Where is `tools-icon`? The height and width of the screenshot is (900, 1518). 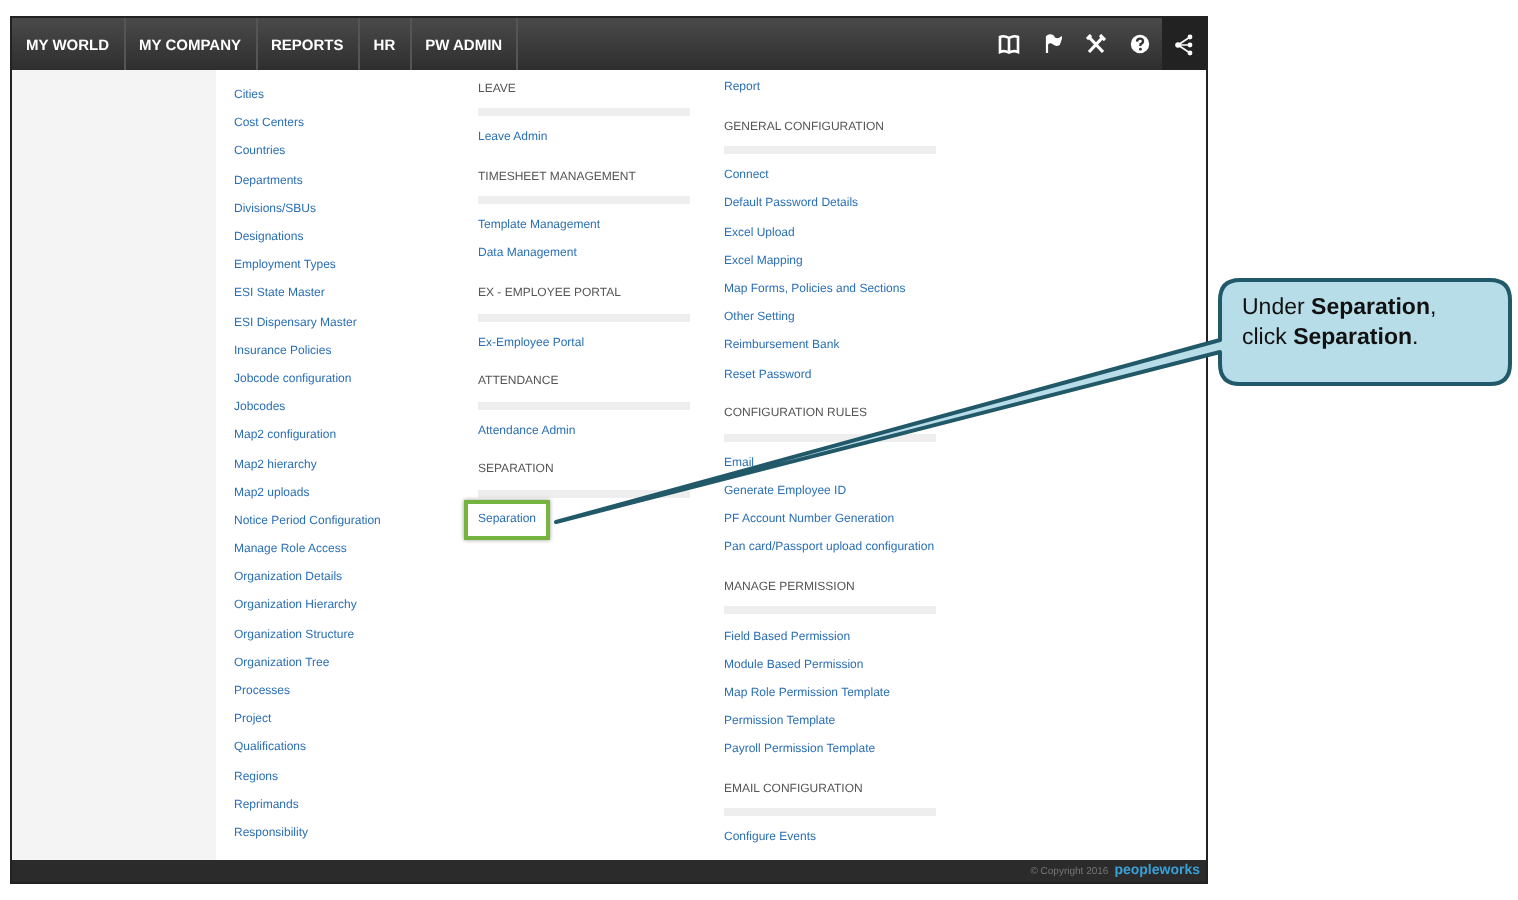
tools-icon is located at coordinates (1096, 44).